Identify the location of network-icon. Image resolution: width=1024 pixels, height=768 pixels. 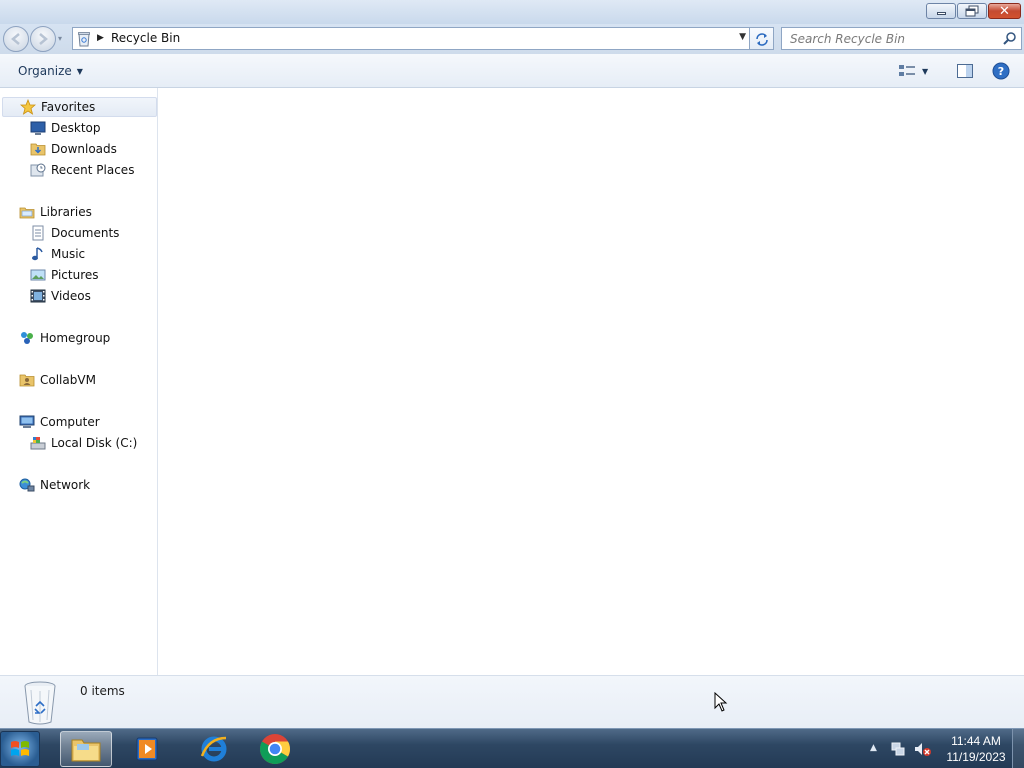
(27, 485).